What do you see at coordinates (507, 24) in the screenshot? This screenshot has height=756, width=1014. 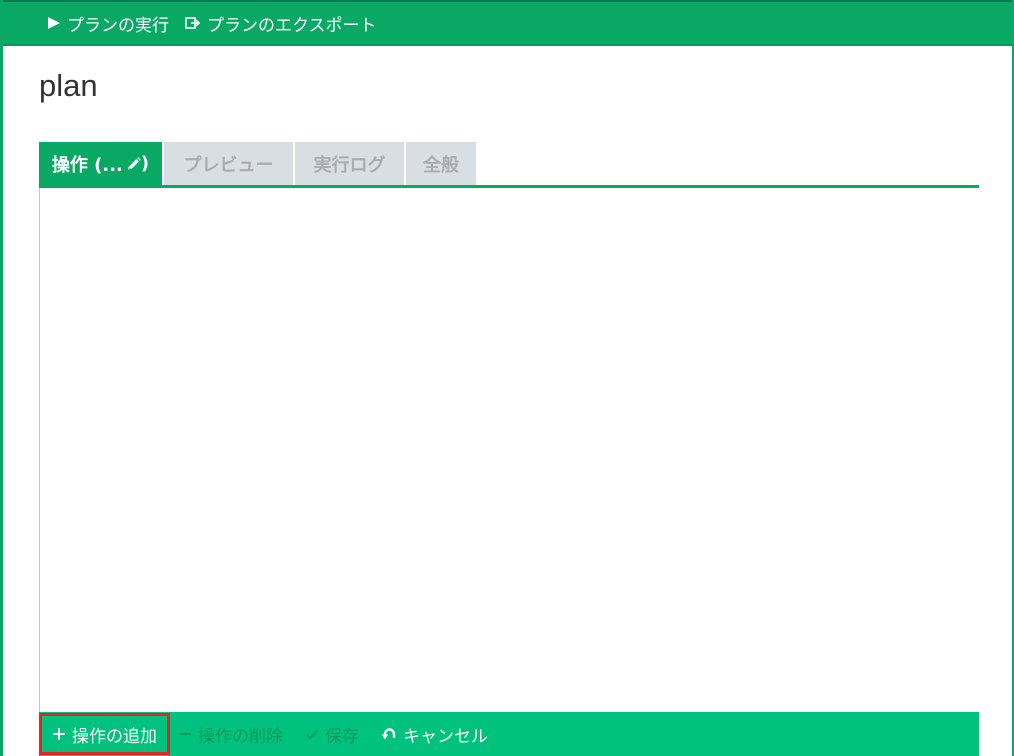 I see `top-toolbar: プランの実行 プランのエクスポート` at bounding box center [507, 24].